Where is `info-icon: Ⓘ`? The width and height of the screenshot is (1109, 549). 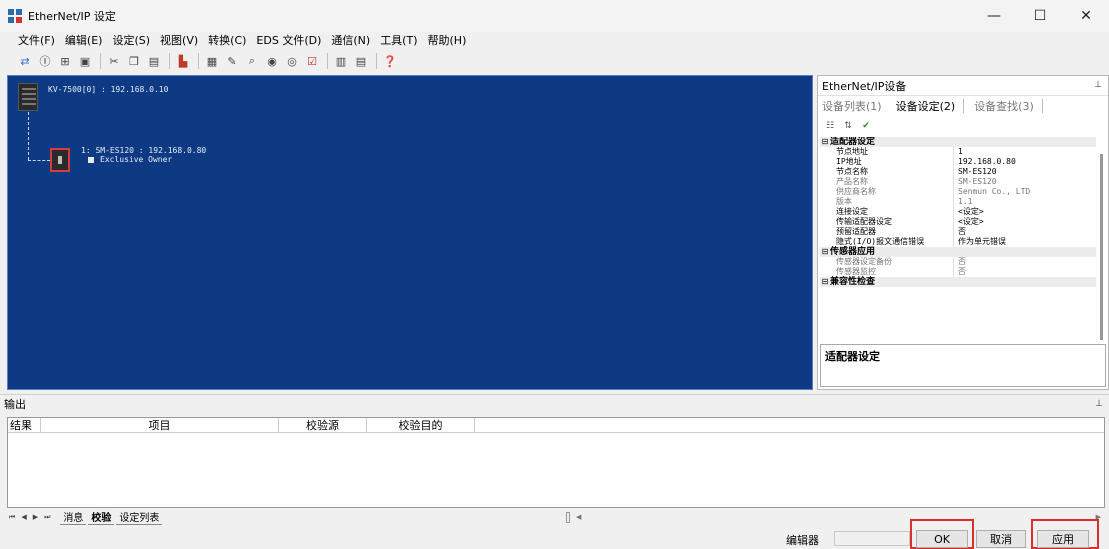
info-icon: Ⓘ is located at coordinates (45, 61).